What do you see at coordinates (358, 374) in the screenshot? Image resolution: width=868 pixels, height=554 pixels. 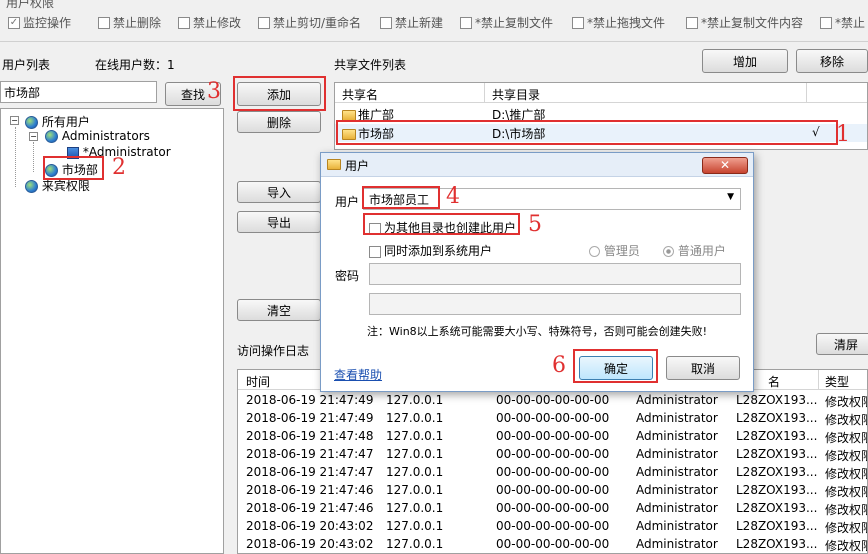 I see `help-link: 查看帮助` at bounding box center [358, 374].